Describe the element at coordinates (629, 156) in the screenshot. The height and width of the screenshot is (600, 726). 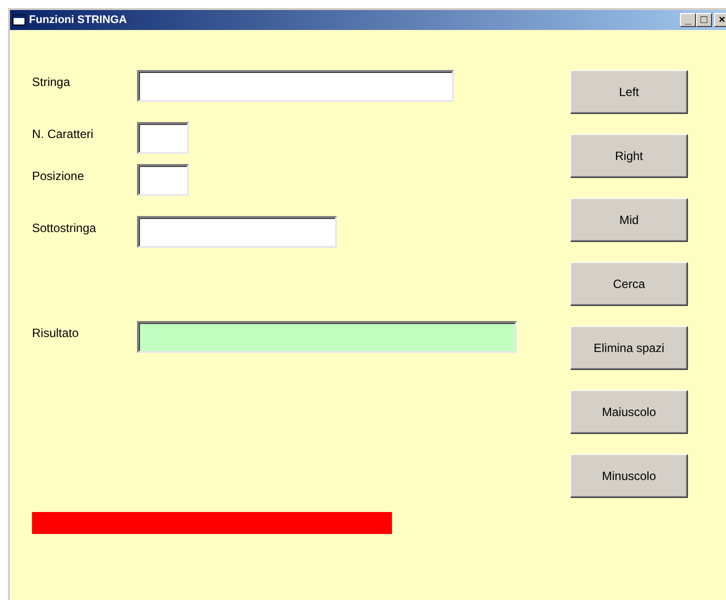
I see `action-button: Right` at that location.